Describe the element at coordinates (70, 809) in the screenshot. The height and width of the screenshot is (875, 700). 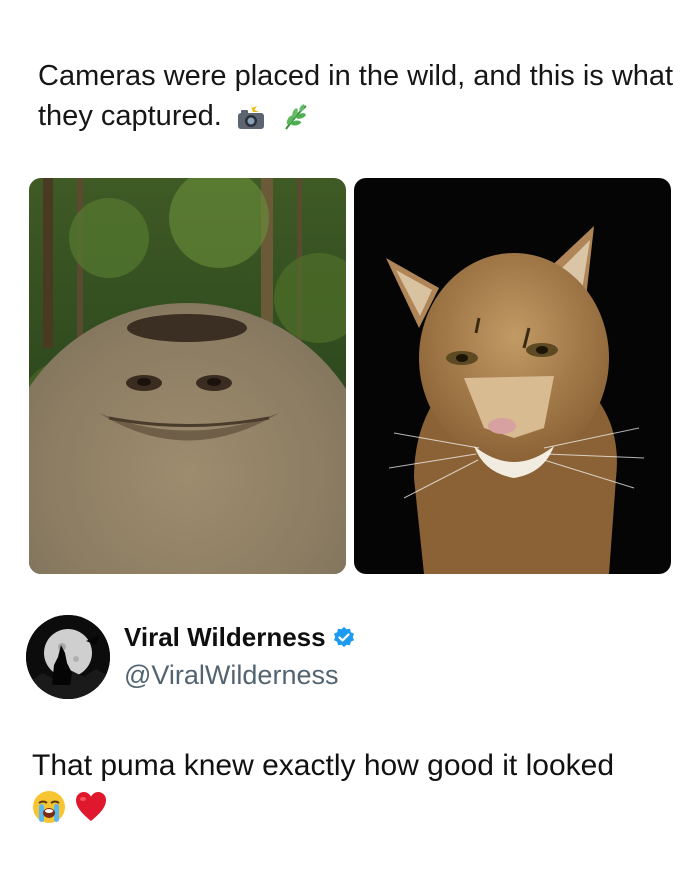
I see `tweet-emojis` at that location.